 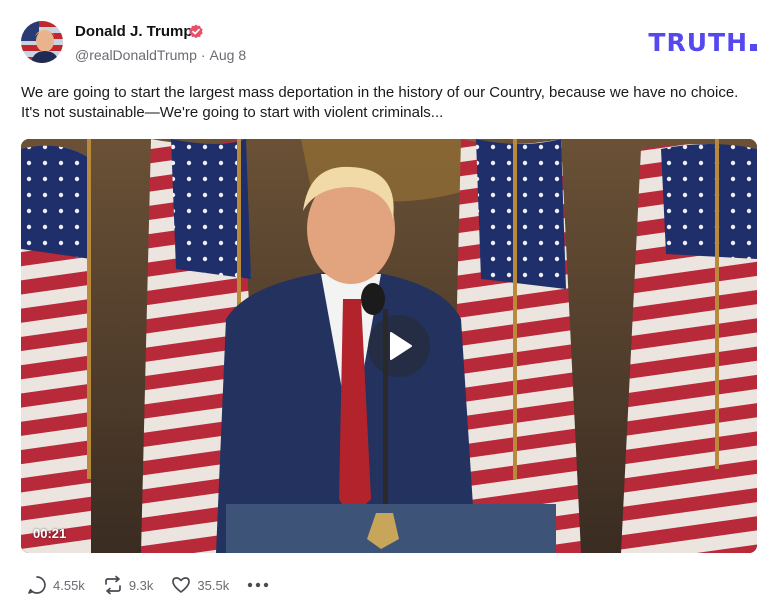 What do you see at coordinates (698, 42) in the screenshot?
I see `logo-text: TRUTH` at bounding box center [698, 42].